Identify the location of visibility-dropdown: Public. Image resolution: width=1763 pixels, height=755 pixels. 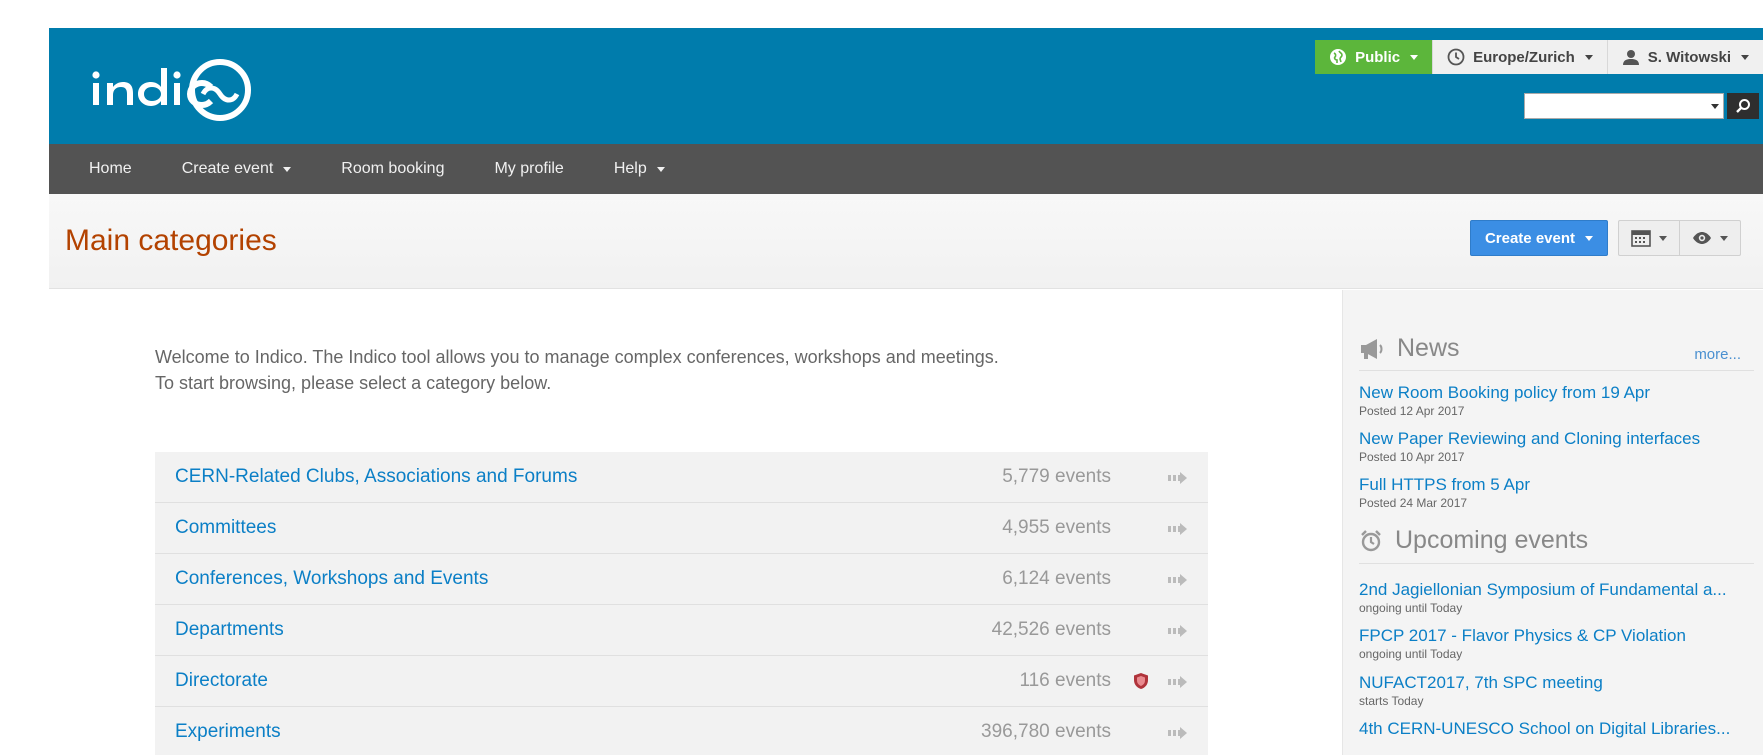
(1374, 57).